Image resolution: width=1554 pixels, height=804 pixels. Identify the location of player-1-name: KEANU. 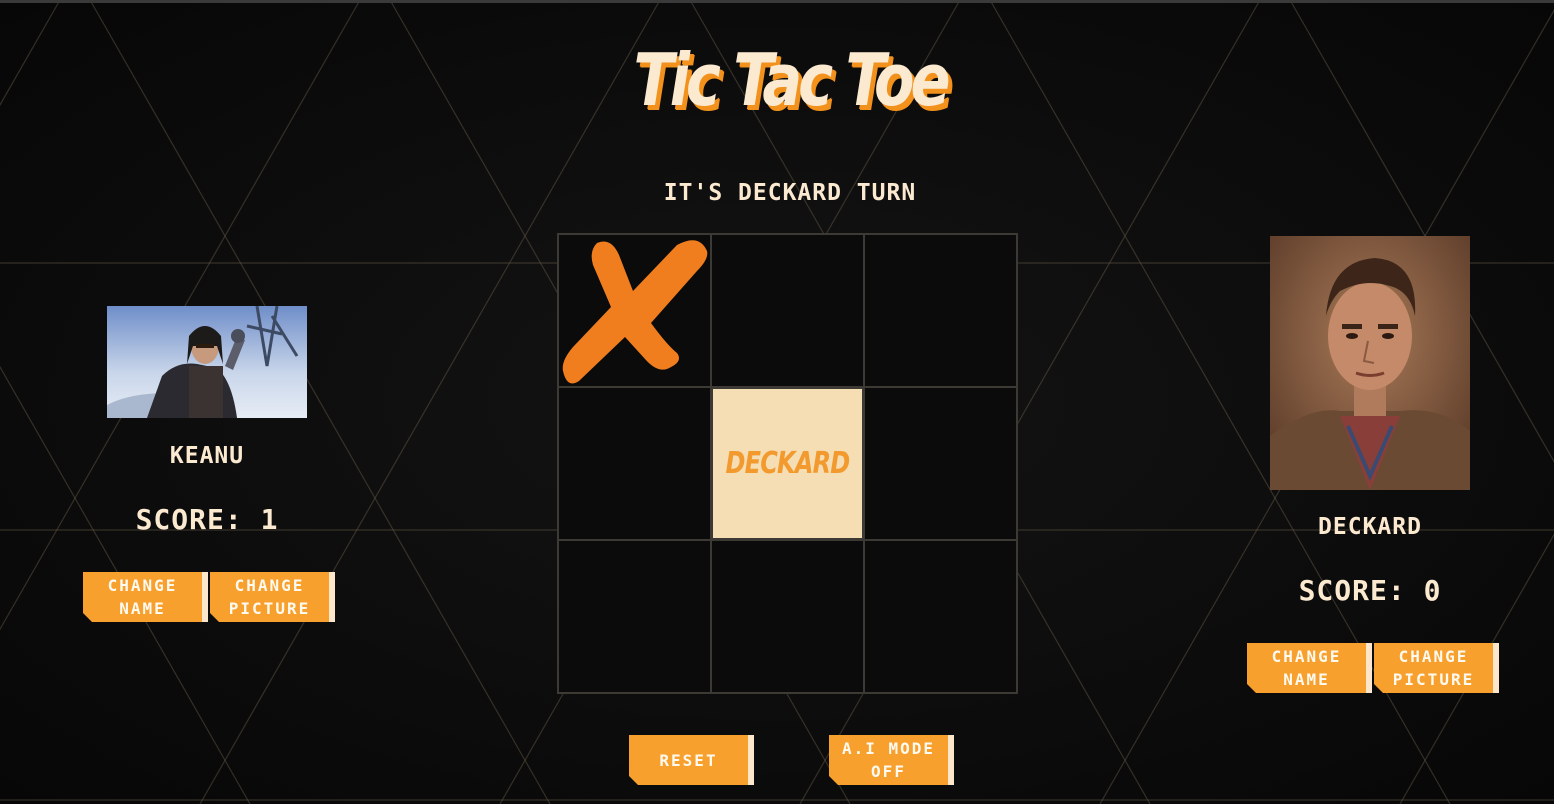
(207, 456).